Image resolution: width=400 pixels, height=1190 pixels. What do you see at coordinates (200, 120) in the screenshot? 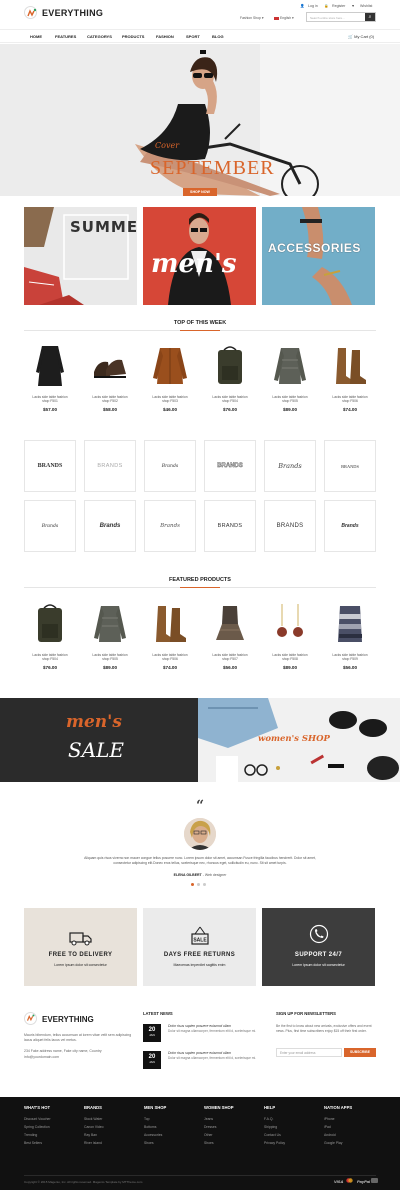
I see `hero-slider: Cover SEPTEMBER SHOP NOW` at bounding box center [200, 120].